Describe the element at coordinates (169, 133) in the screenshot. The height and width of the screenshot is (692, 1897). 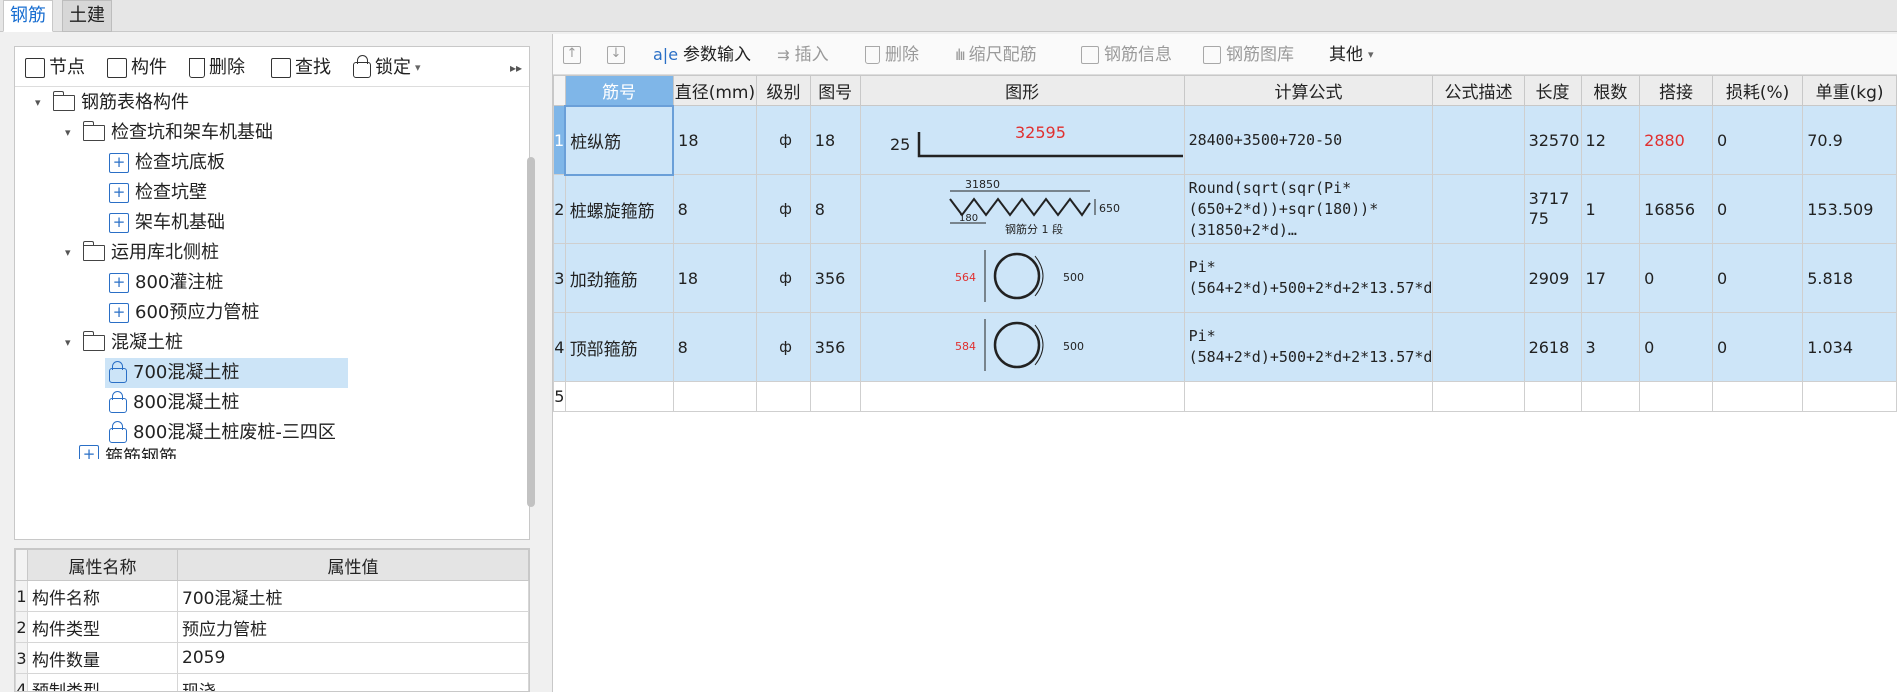
I see `tree-group: ▾ 检查坑和架车机基础` at that location.